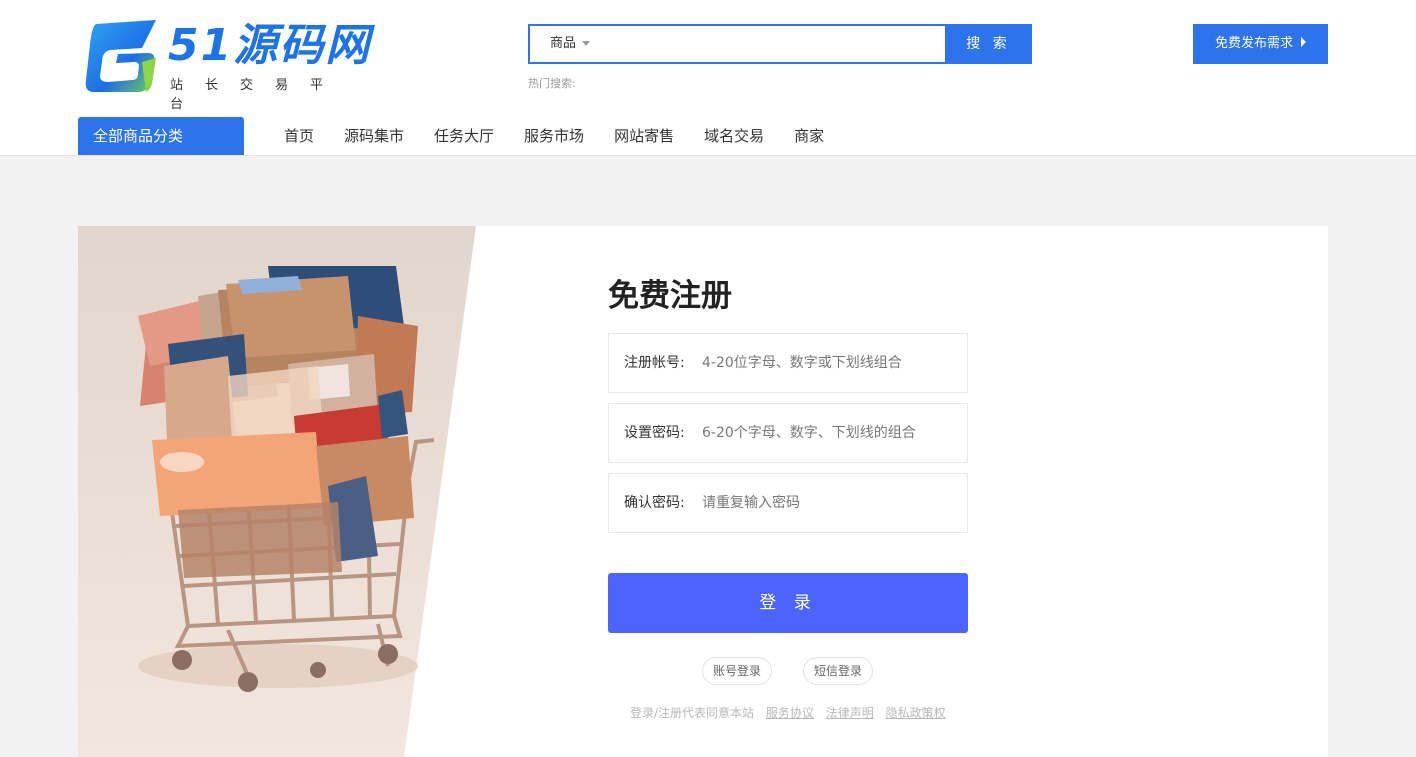 This screenshot has height=757, width=1416. Describe the element at coordinates (586, 43) in the screenshot. I see `chevron-down-icon` at that location.